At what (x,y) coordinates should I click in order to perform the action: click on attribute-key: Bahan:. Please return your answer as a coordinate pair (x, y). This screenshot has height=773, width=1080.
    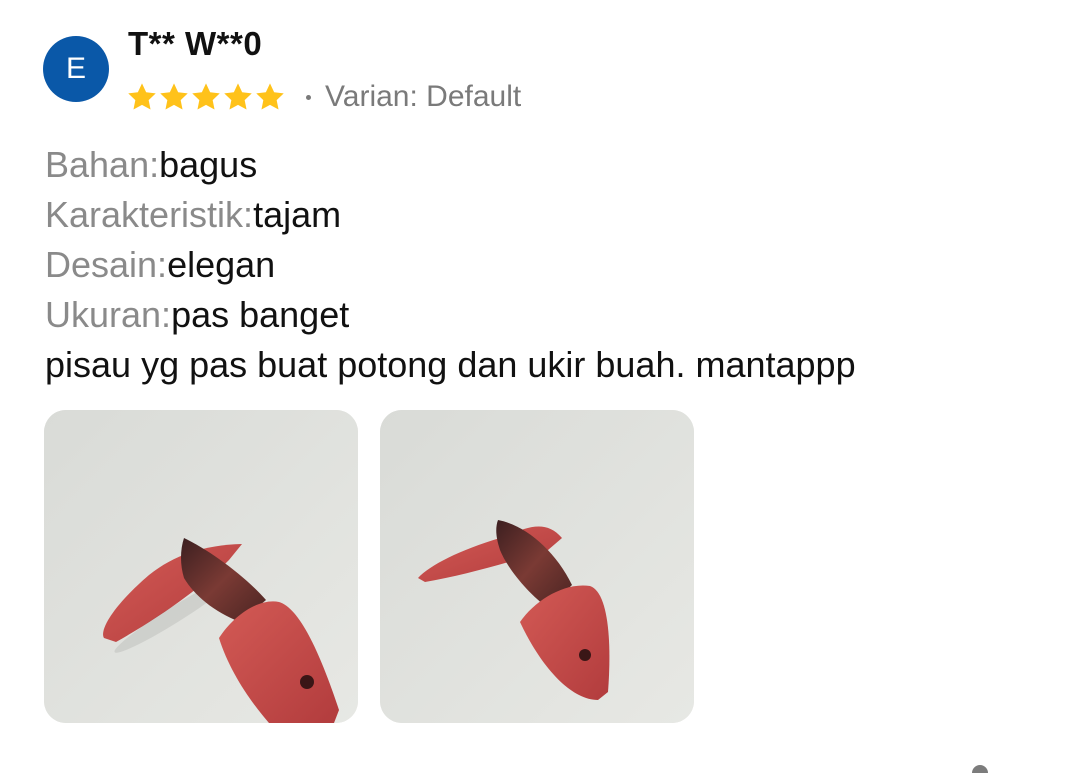
    Looking at the image, I should click on (102, 164).